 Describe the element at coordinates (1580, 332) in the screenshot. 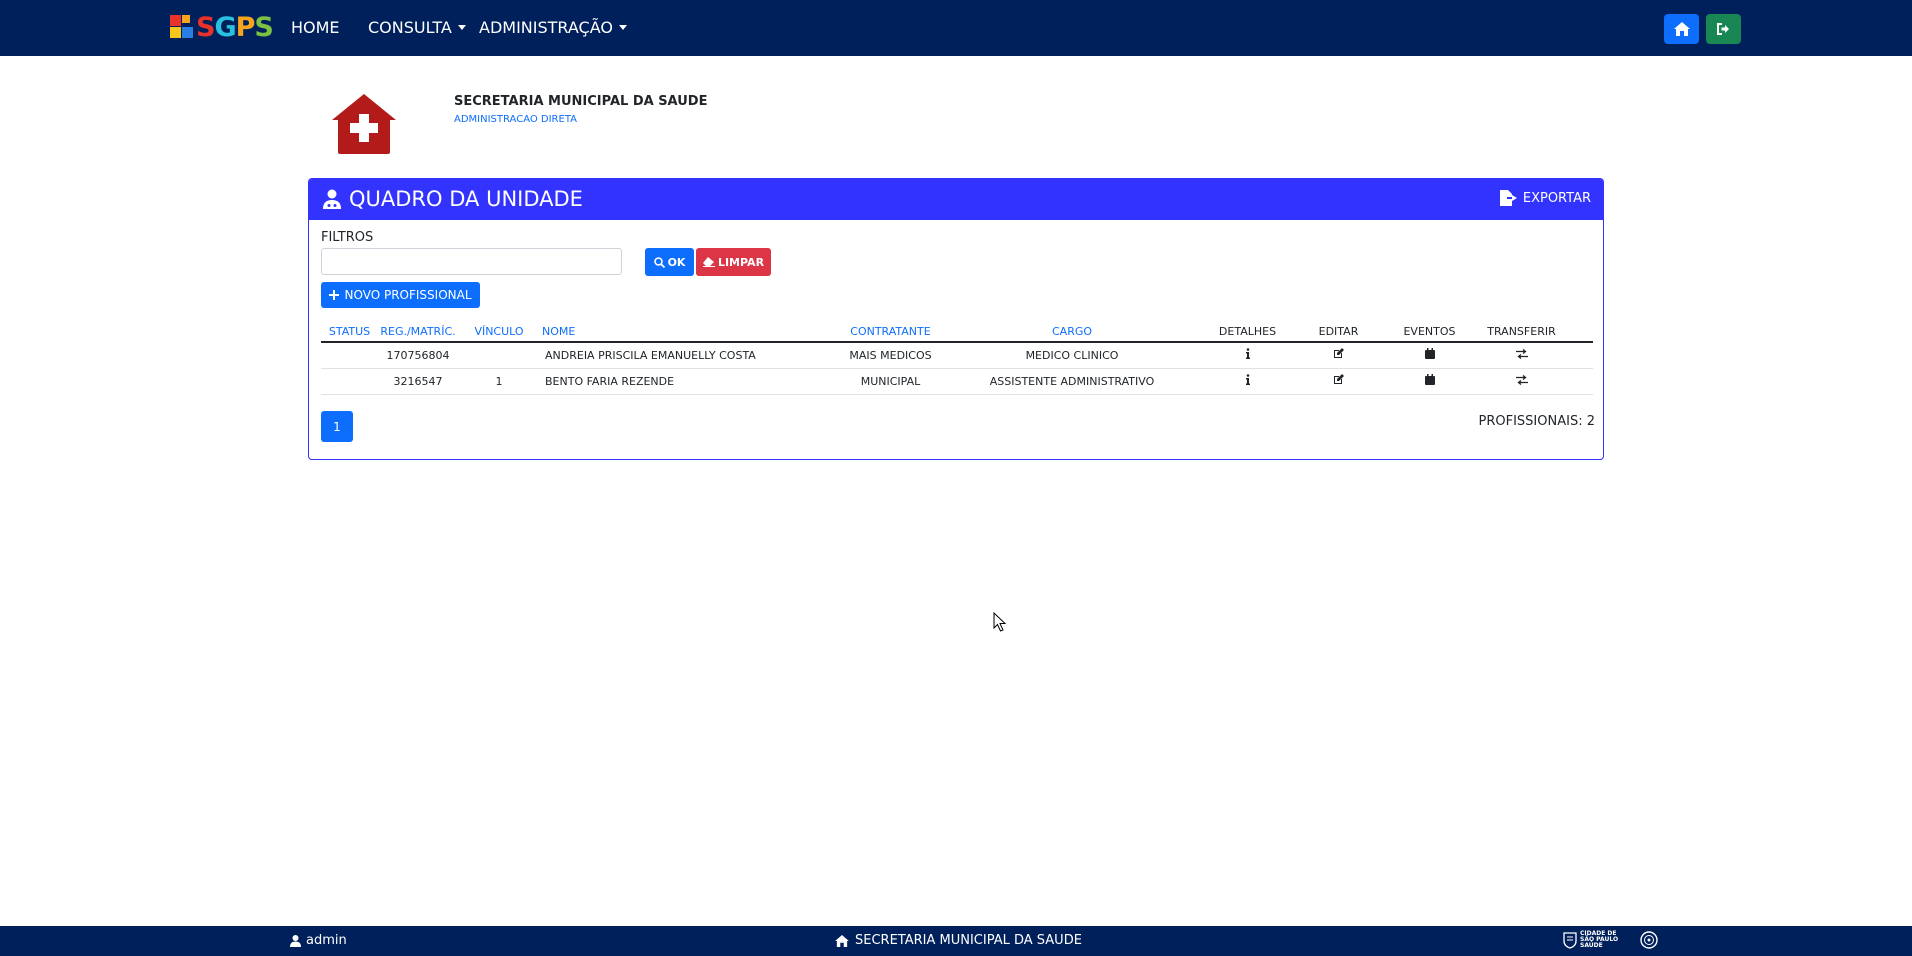

I see `col-spacer` at that location.